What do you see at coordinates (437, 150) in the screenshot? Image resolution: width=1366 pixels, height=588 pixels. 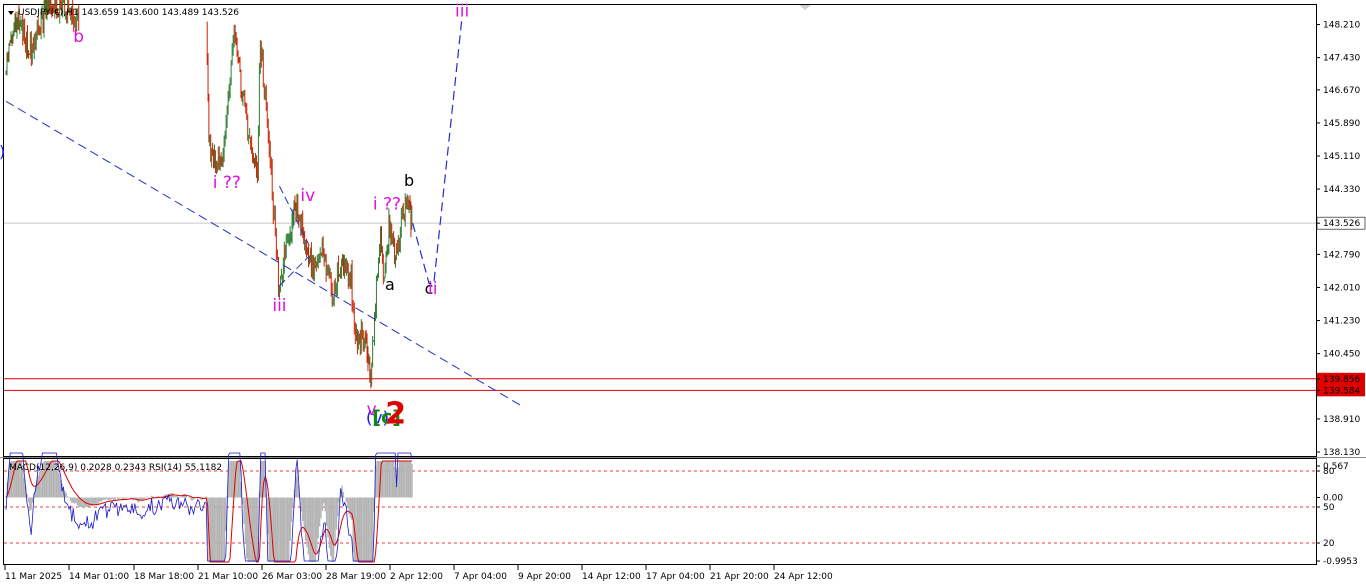 I see `projection-path` at bounding box center [437, 150].